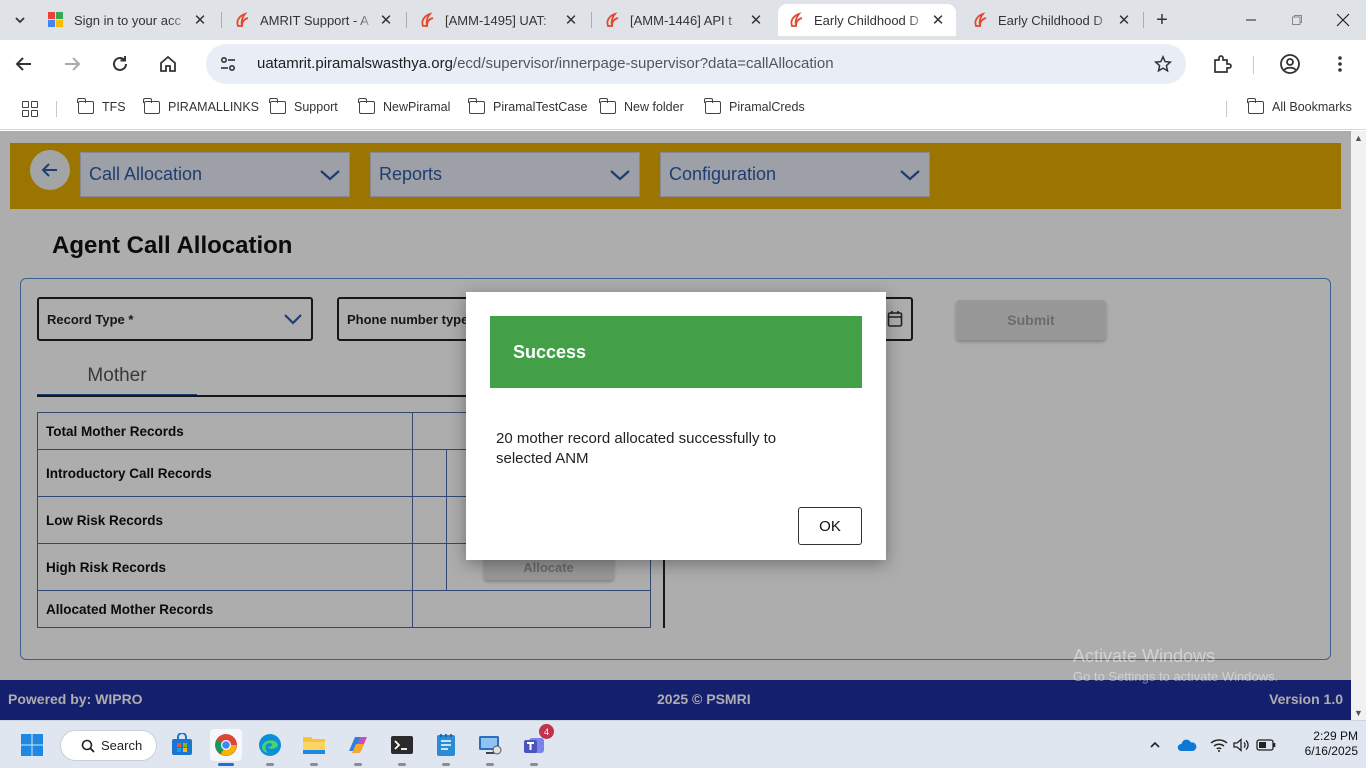 This screenshot has height=768, width=1366. I want to click on close-window-button, so click(1343, 20).